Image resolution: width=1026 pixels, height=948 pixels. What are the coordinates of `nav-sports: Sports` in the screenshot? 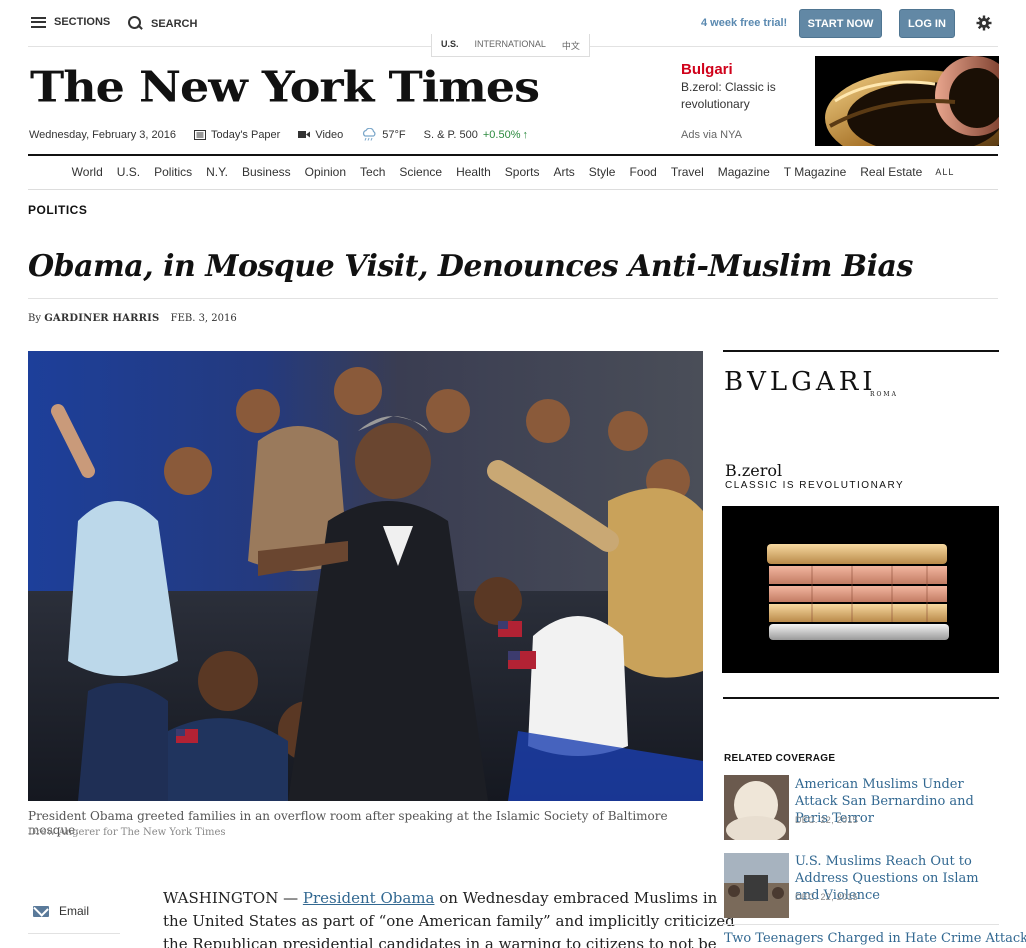 It's located at (522, 172).